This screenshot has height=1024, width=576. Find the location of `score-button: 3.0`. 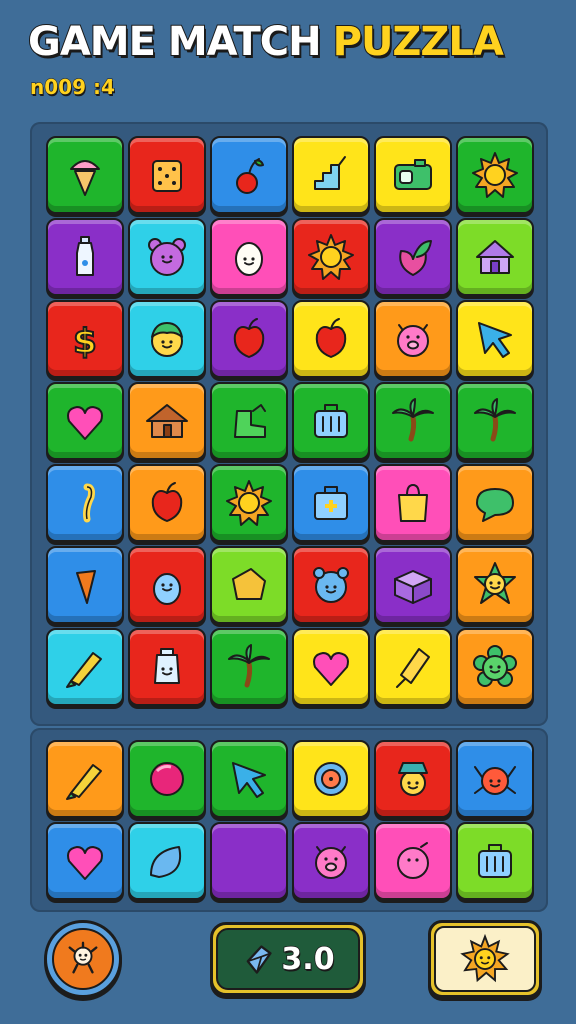

score-button: 3.0 is located at coordinates (288, 959).